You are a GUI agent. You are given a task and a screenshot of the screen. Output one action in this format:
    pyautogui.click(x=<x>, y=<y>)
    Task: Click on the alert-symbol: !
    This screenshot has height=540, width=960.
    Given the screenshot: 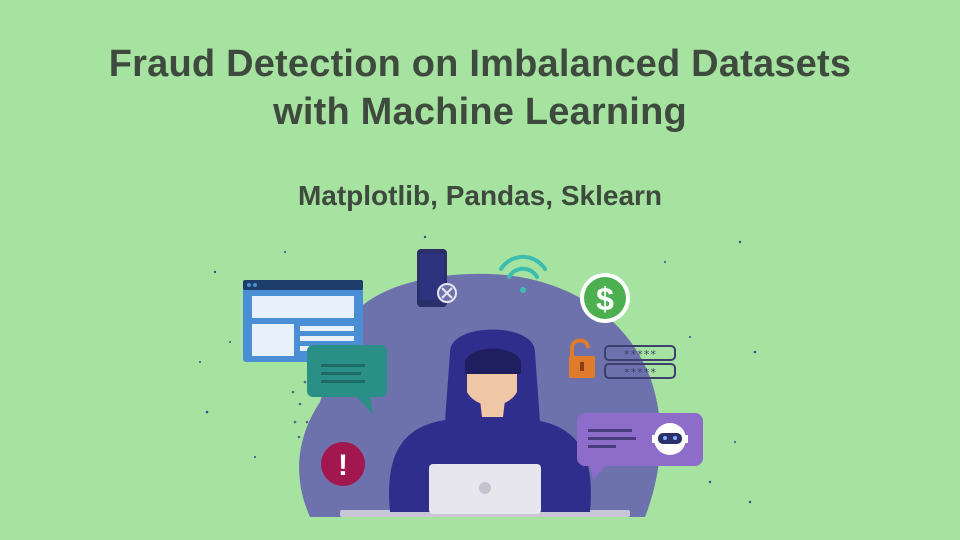 What is the action you would take?
    pyautogui.click(x=343, y=465)
    